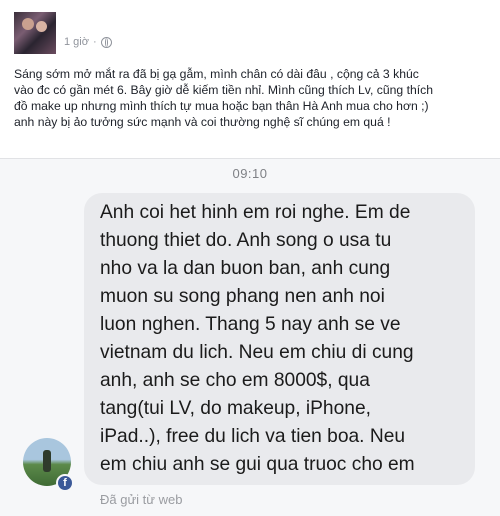  Describe the element at coordinates (250, 173) in the screenshot. I see `message-timestamp: 09:10` at that location.